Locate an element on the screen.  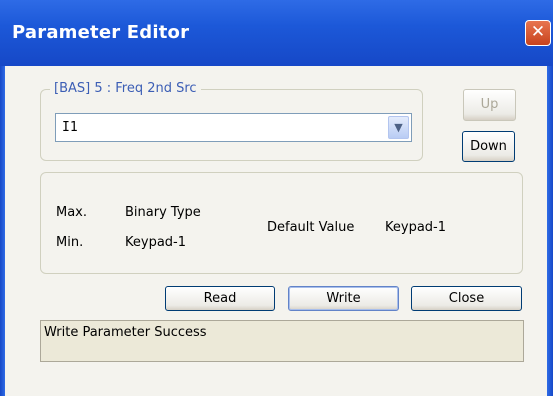
close-icon: ✕ is located at coordinates (538, 33).